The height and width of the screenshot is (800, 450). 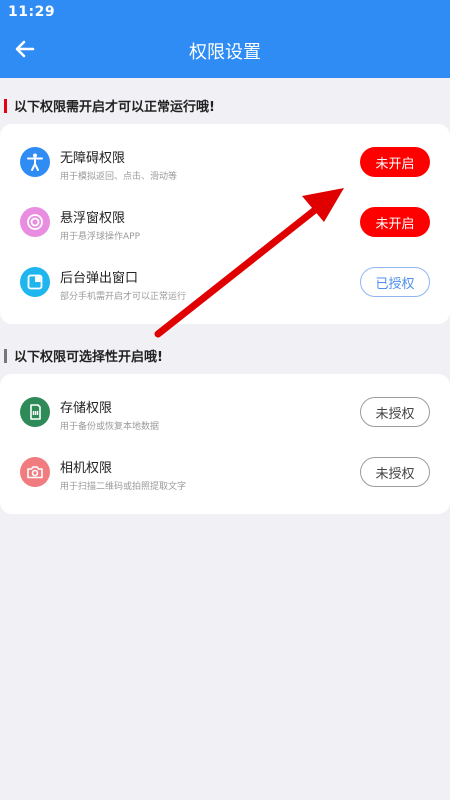 What do you see at coordinates (32, 12) in the screenshot?
I see `status-time: 11:29` at bounding box center [32, 12].